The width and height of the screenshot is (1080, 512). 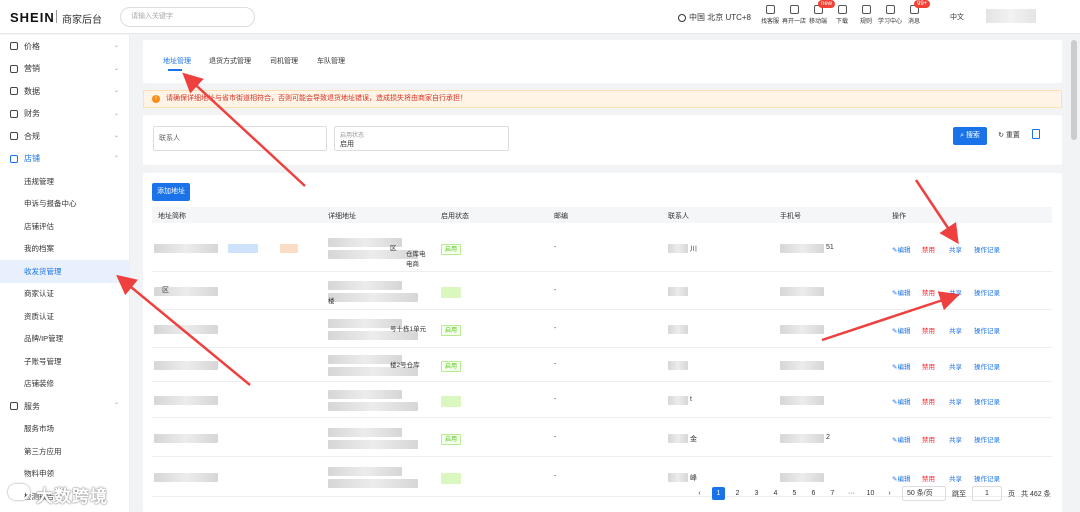 I want to click on status-filter-select: 启用状态 启用, so click(x=421, y=138).